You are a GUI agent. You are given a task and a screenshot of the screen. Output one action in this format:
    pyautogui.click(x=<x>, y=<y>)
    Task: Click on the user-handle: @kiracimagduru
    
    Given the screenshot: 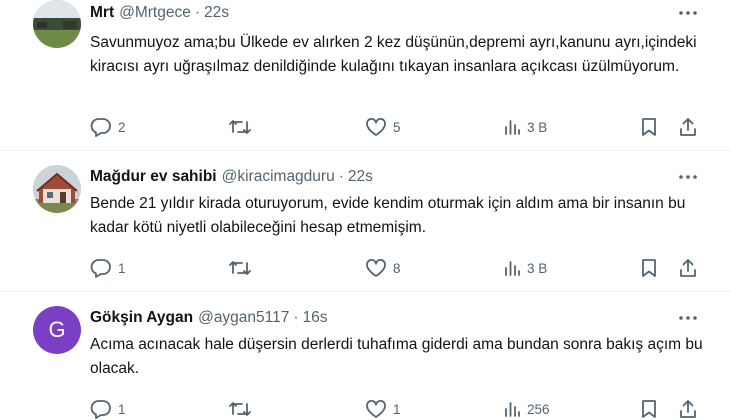 What is the action you would take?
    pyautogui.click(x=278, y=177)
    